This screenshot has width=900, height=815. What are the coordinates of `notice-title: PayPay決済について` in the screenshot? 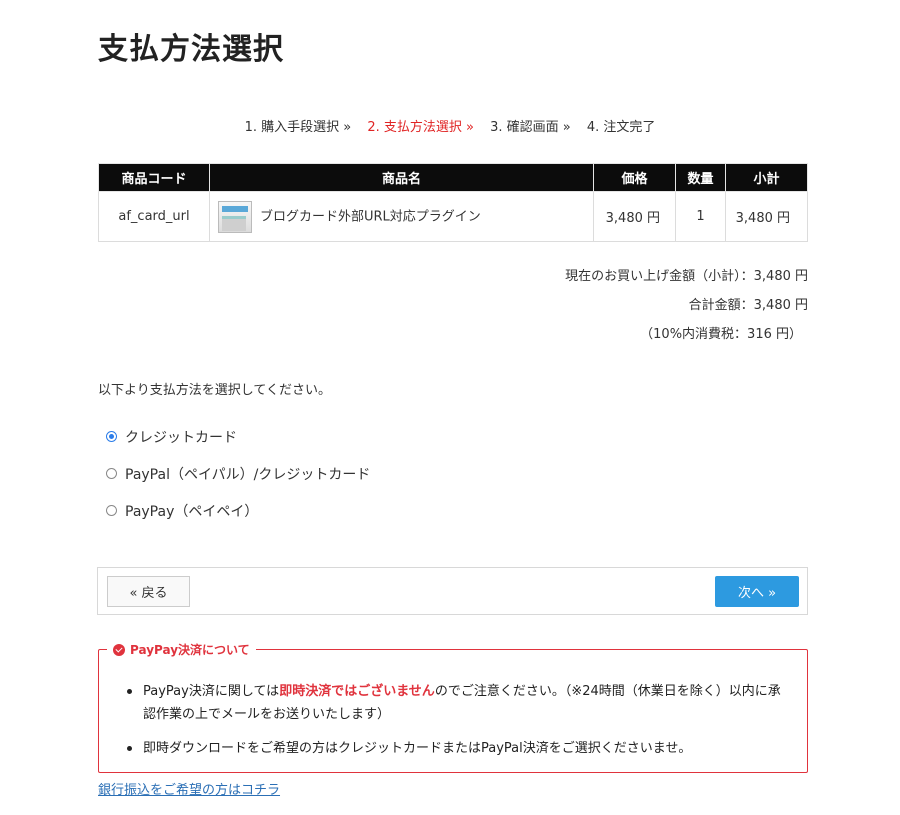 It's located at (181, 649).